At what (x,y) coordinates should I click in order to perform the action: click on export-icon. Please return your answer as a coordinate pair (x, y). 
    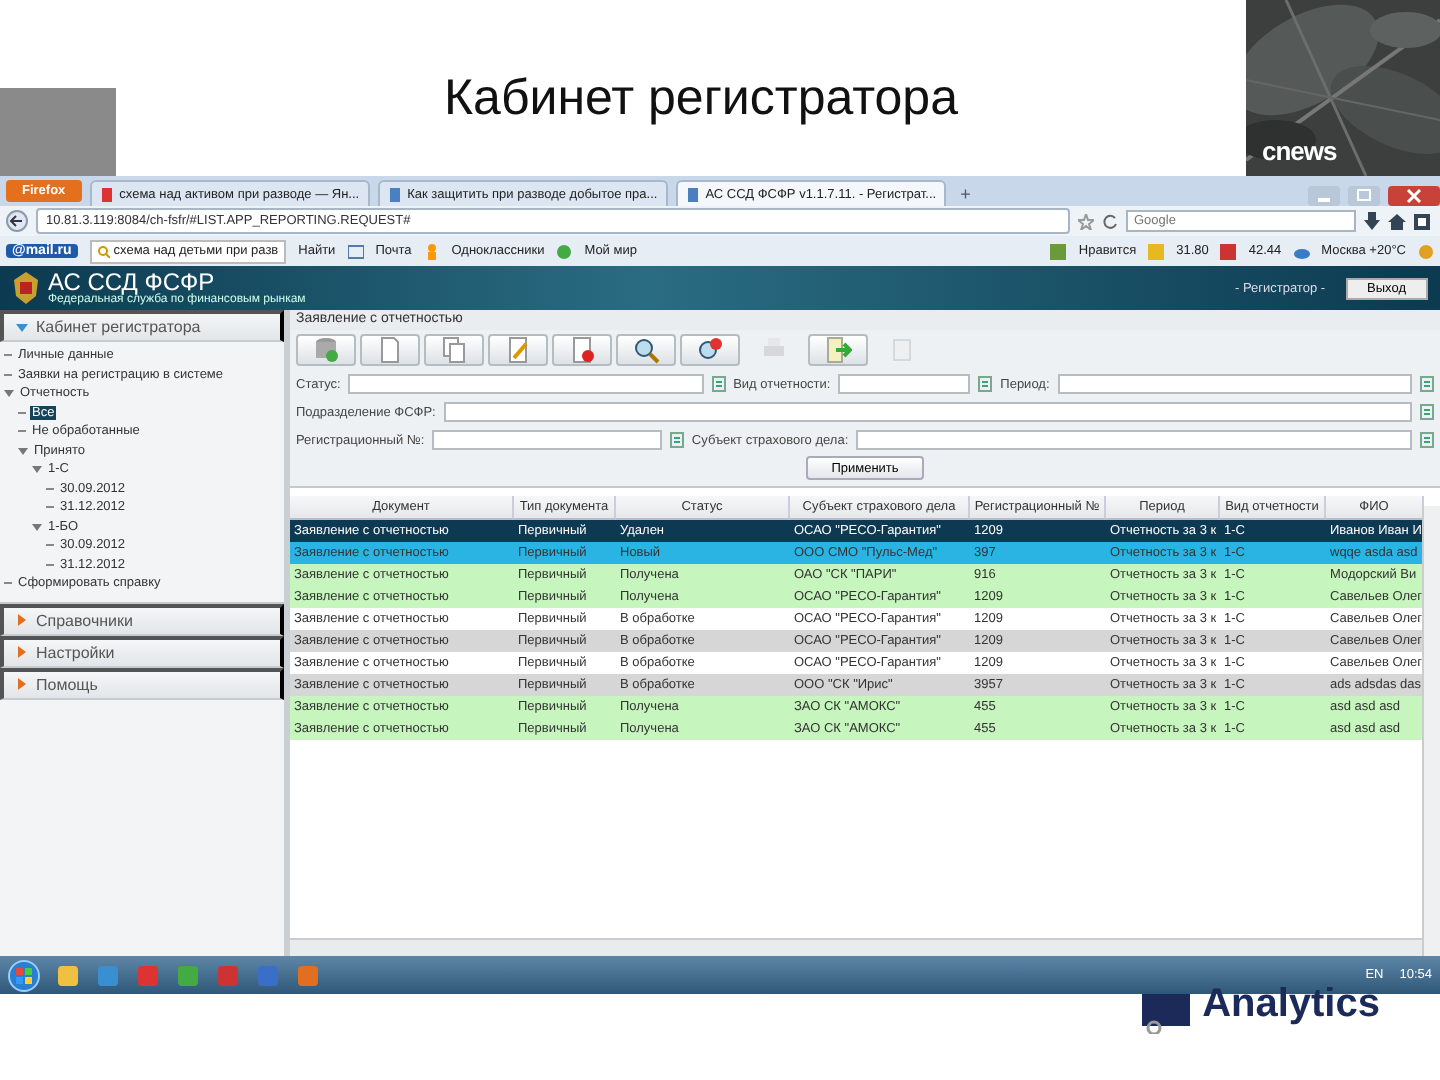
    Looking at the image, I should click on (838, 350).